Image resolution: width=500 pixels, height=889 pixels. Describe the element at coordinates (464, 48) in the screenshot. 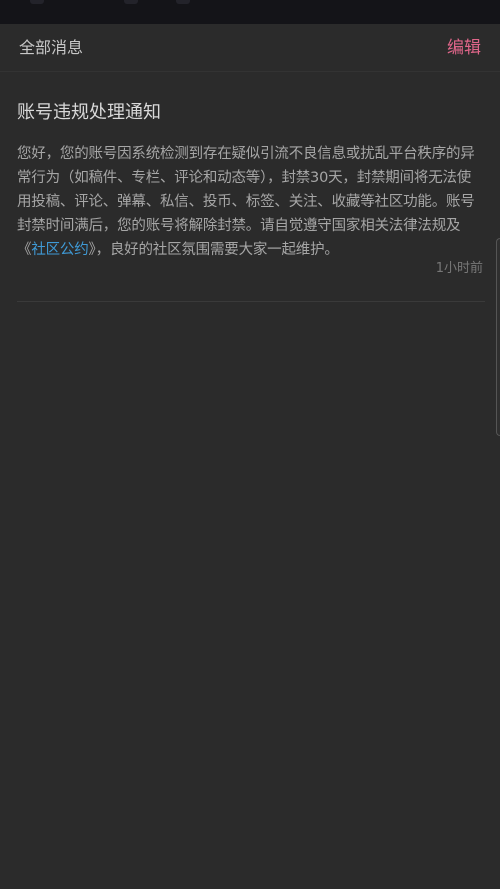

I see `edit-button: 编辑` at that location.